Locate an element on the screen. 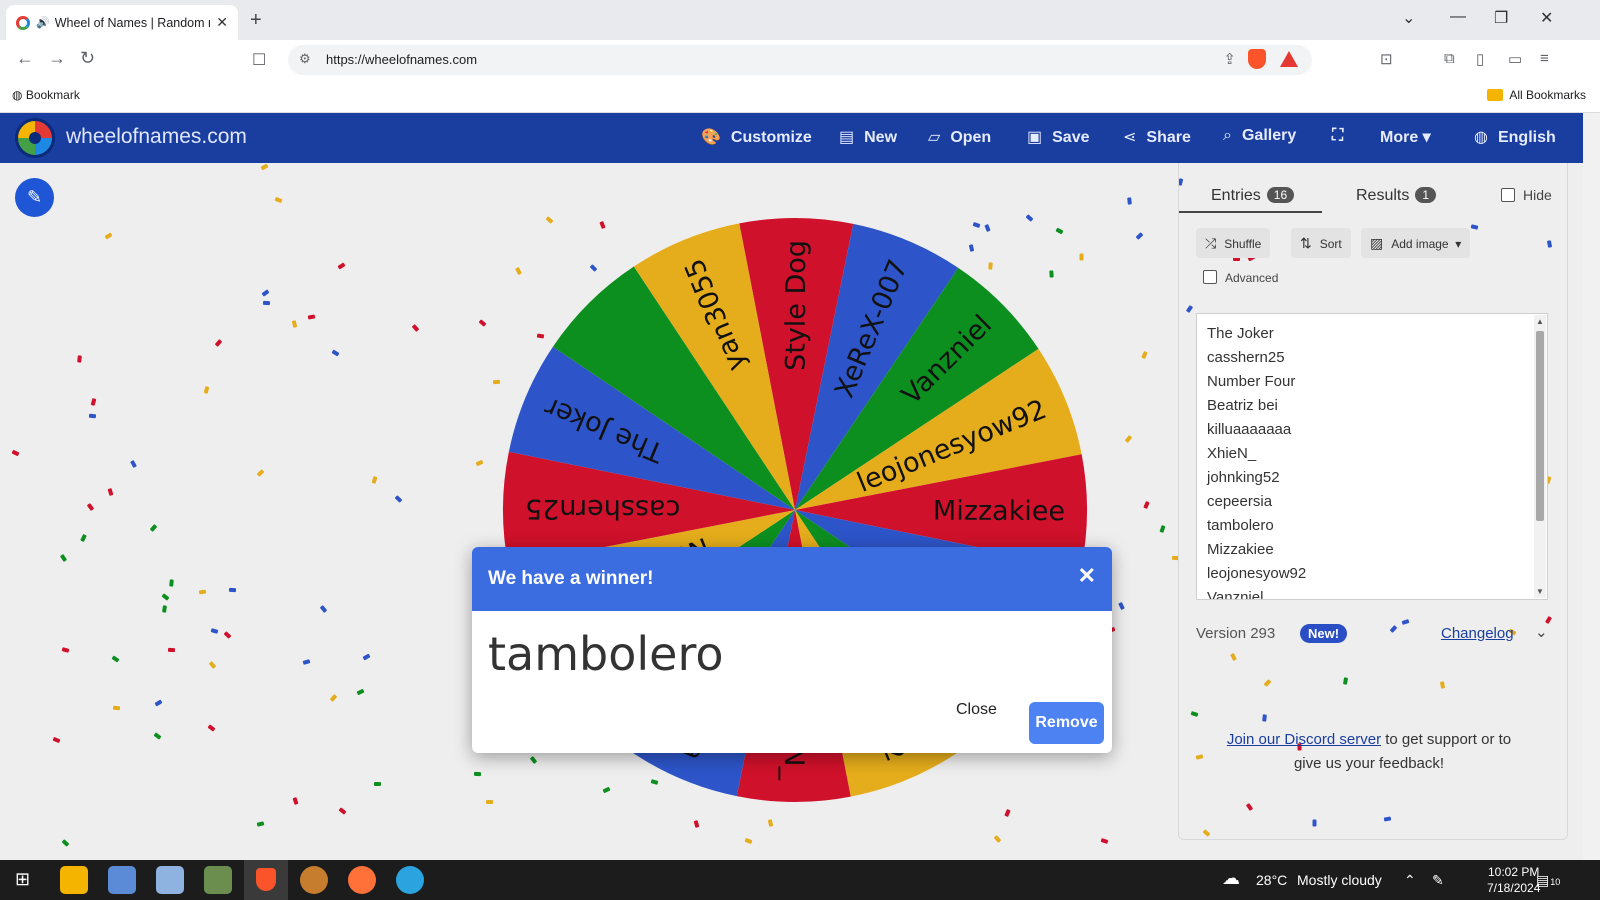 This screenshot has height=900, width=1600. chevron-down-icon: ⌄ is located at coordinates (1541, 632).